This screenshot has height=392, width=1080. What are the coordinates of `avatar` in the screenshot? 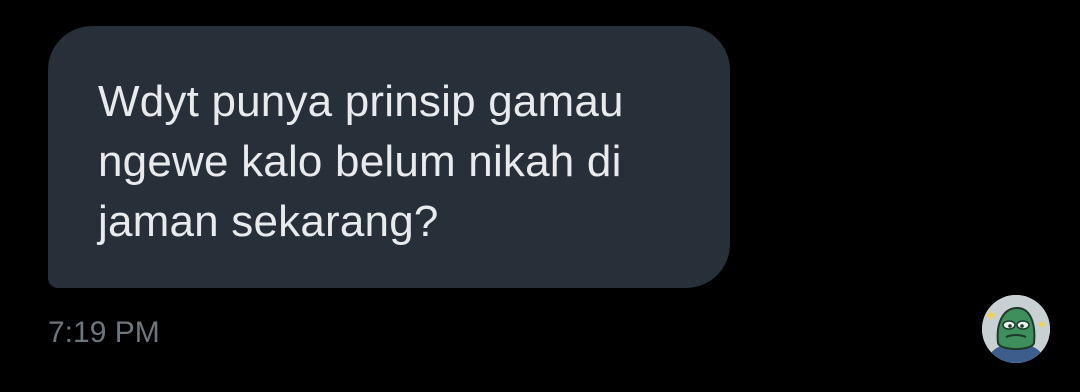 It's located at (1016, 329).